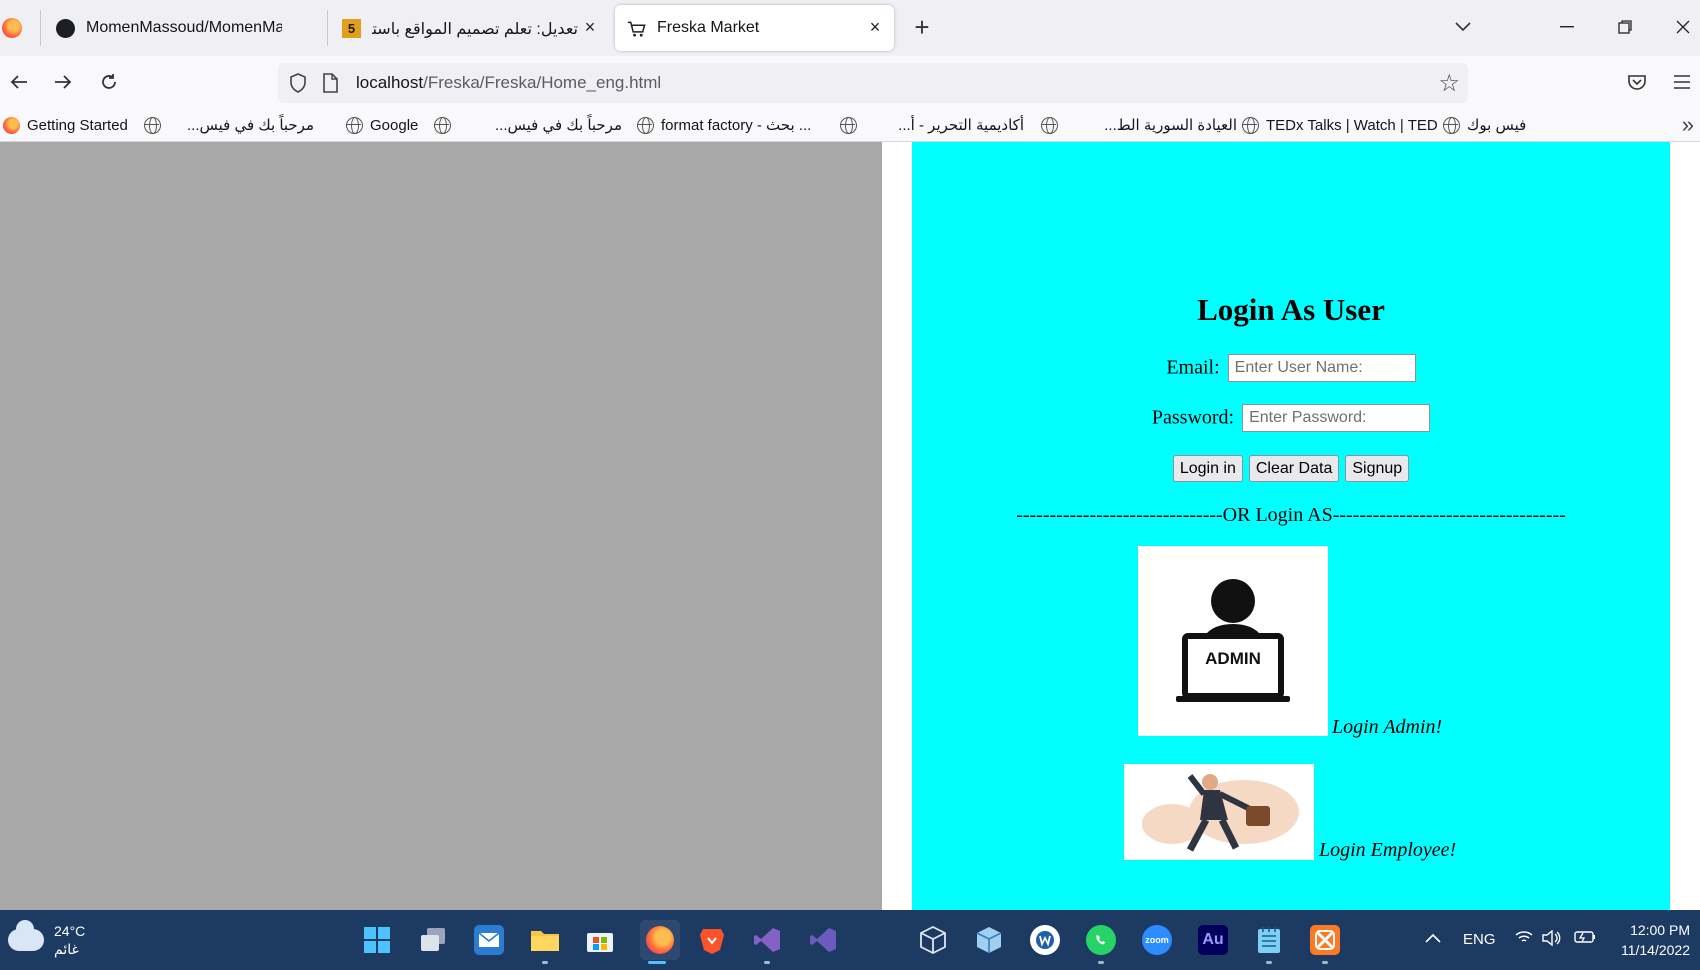 The height and width of the screenshot is (970, 1700). Describe the element at coordinates (1325, 940) in the screenshot. I see `xampp-icon` at that location.